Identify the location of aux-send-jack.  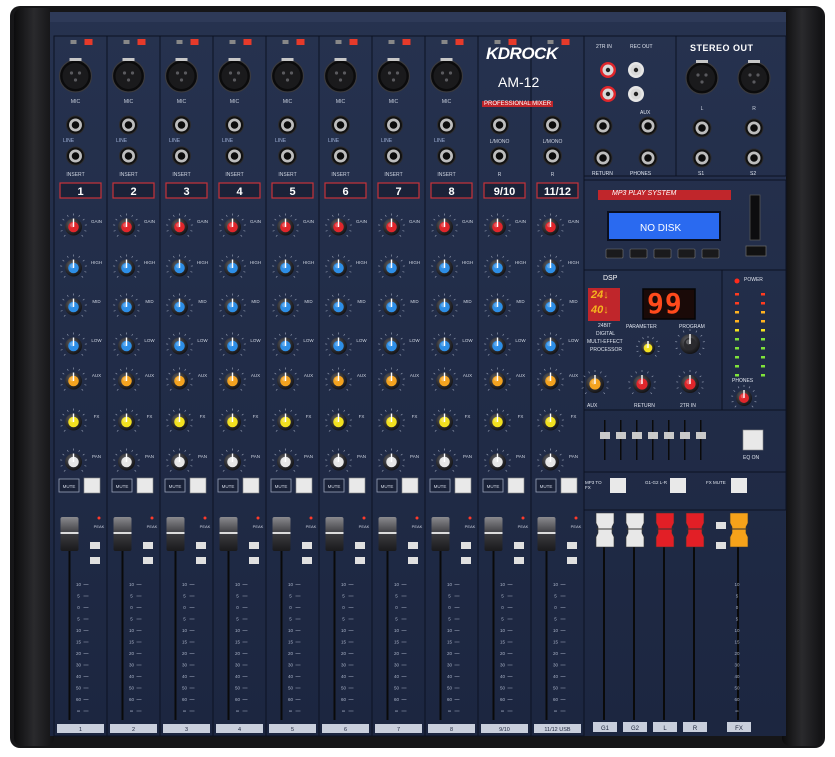
(603, 126).